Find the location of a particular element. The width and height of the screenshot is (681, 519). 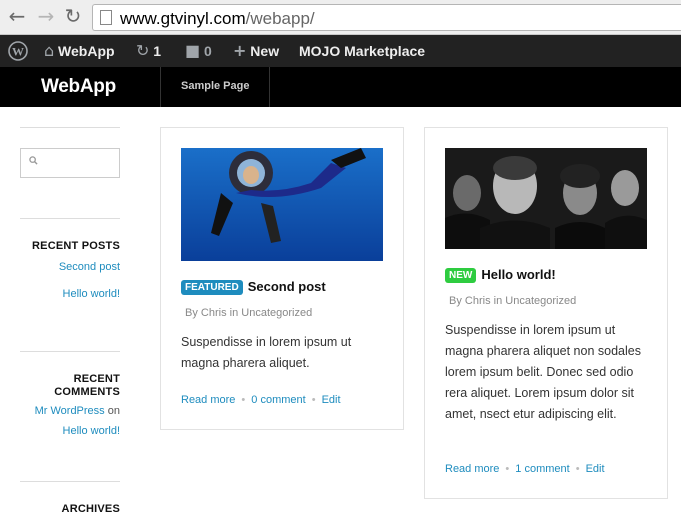

post-title-link: Hello world! is located at coordinates (518, 274).